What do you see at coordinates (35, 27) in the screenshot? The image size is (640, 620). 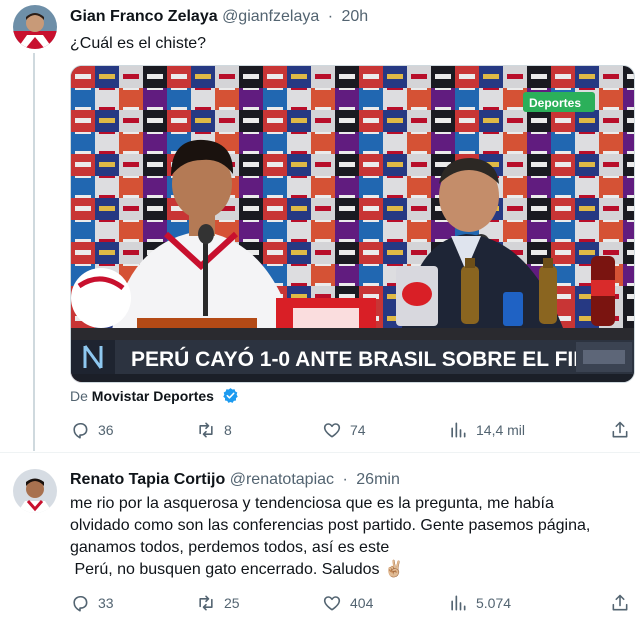 I see `avatar-gian-franco` at bounding box center [35, 27].